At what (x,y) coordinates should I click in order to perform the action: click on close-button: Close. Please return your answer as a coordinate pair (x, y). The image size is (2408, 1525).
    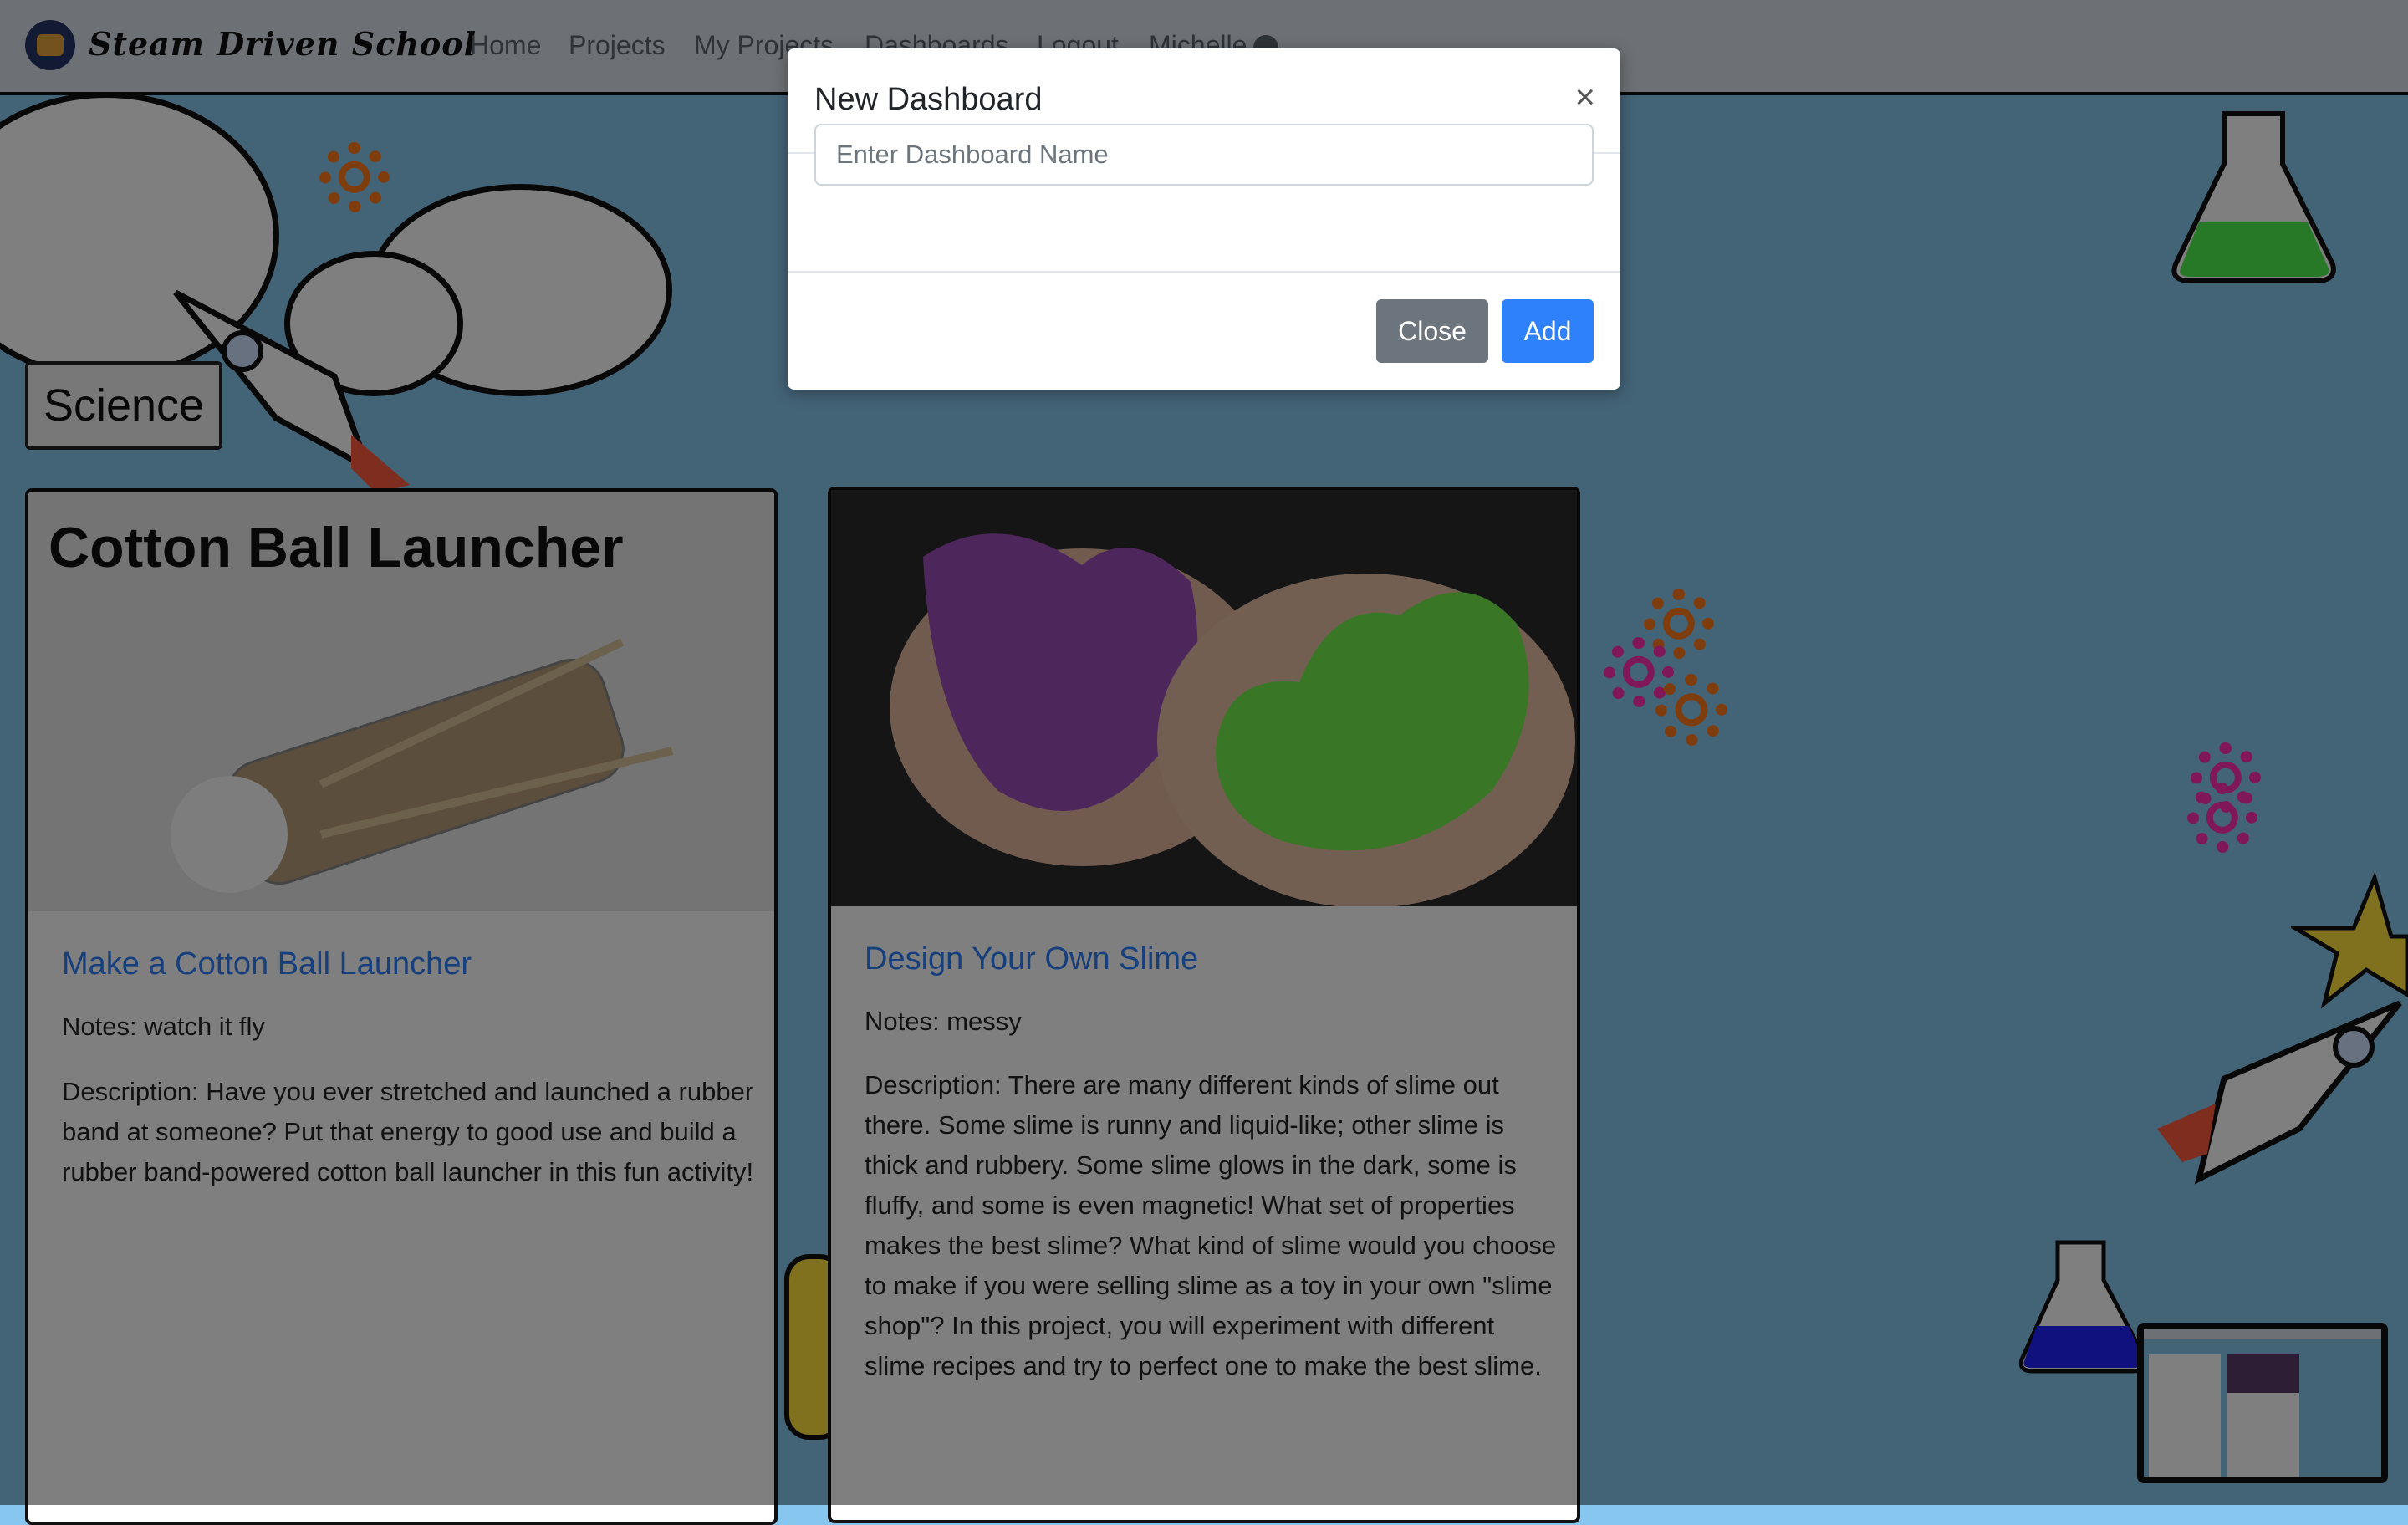
    Looking at the image, I should click on (1432, 331).